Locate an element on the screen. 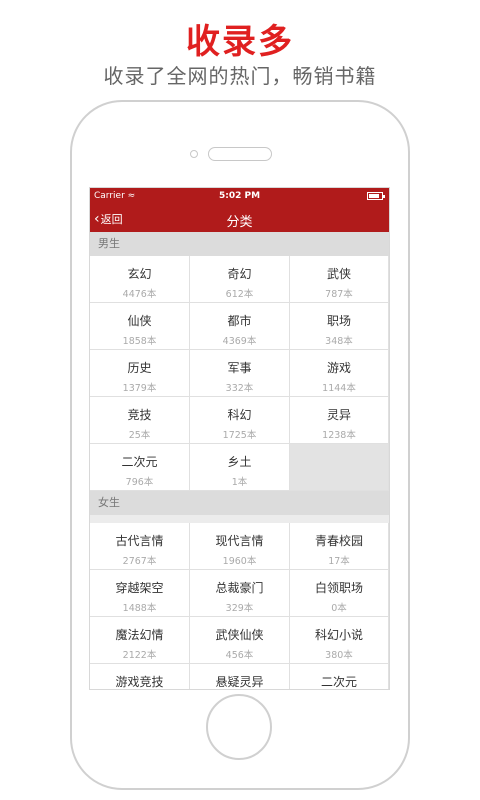 The width and height of the screenshot is (480, 800). category-count: 329本 is located at coordinates (239, 608).